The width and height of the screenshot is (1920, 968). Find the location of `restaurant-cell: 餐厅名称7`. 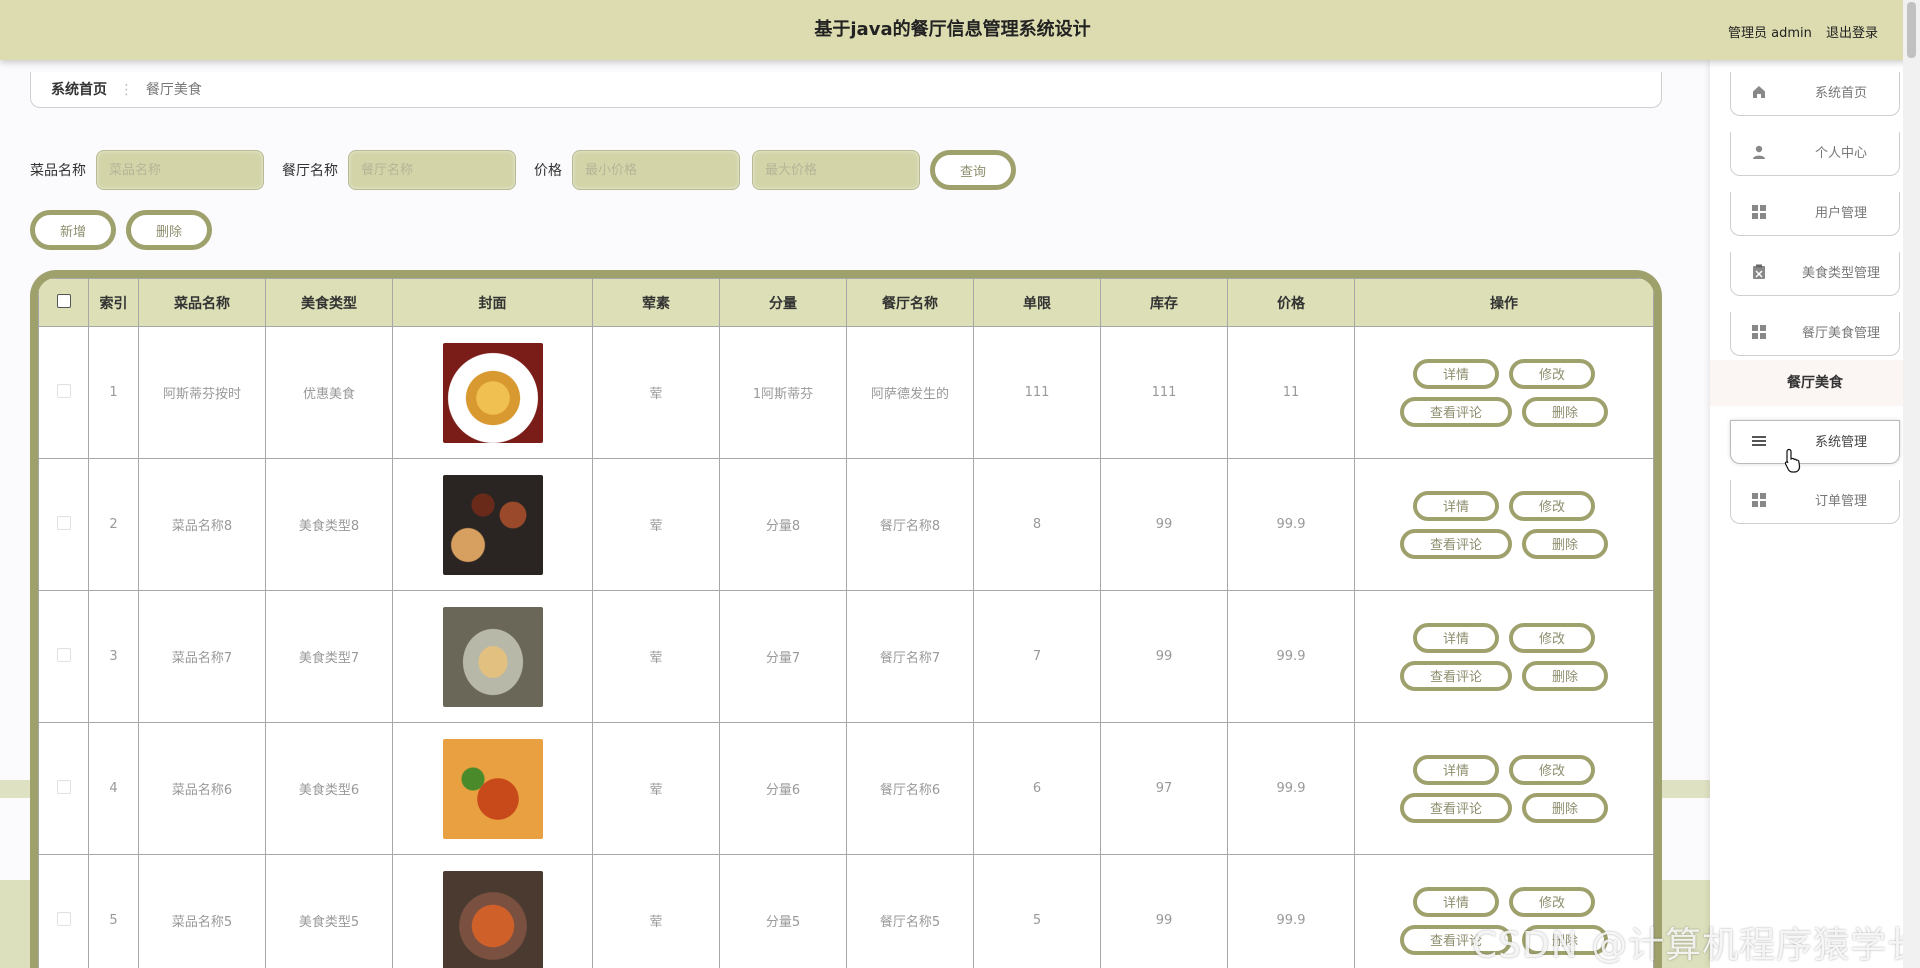

restaurant-cell: 餐厅名称7 is located at coordinates (910, 656).